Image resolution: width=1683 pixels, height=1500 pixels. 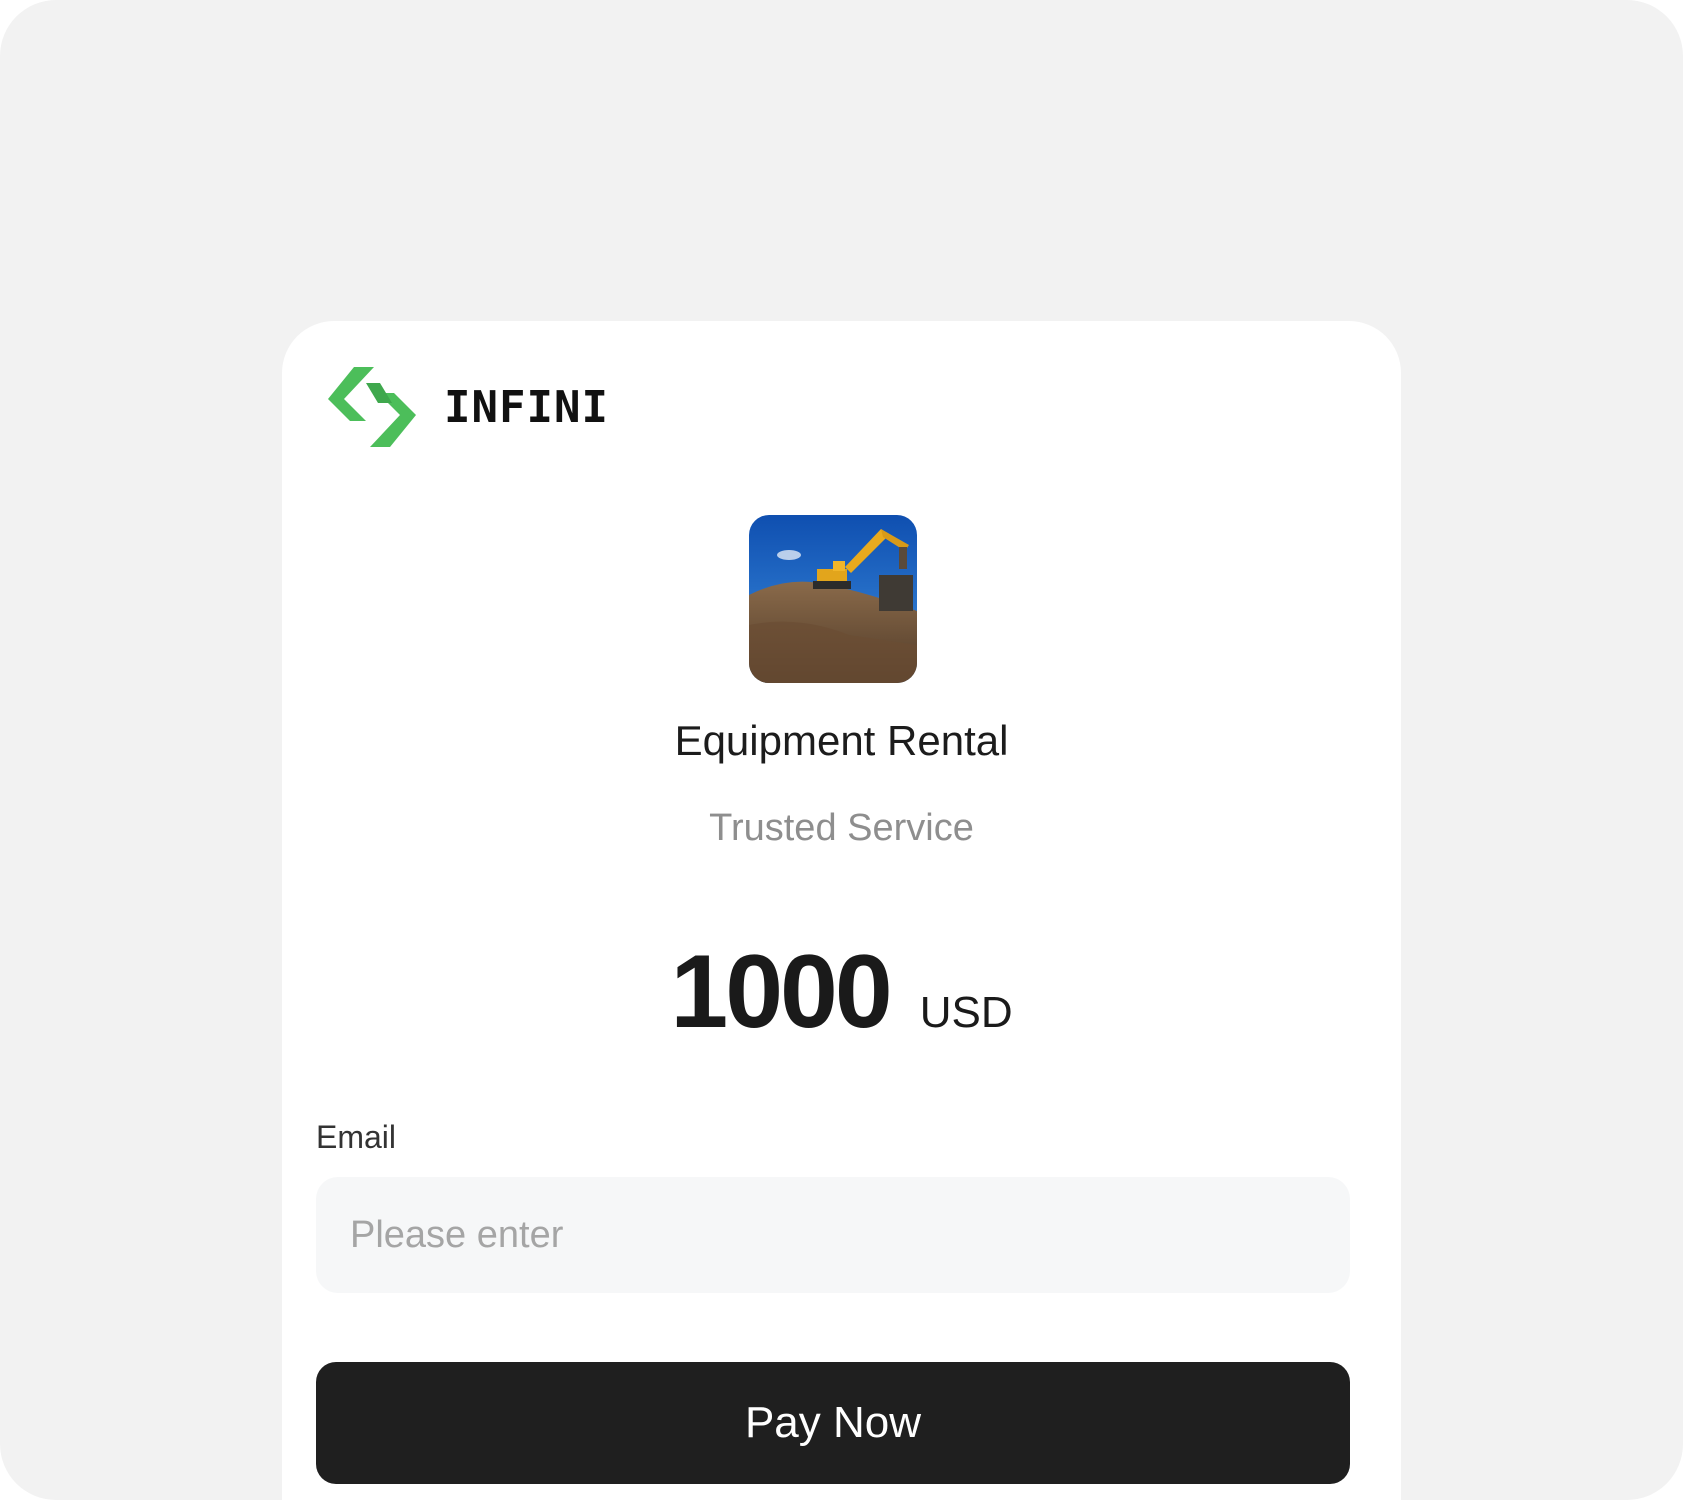 What do you see at coordinates (833, 1235) in the screenshot?
I see `email-input` at bounding box center [833, 1235].